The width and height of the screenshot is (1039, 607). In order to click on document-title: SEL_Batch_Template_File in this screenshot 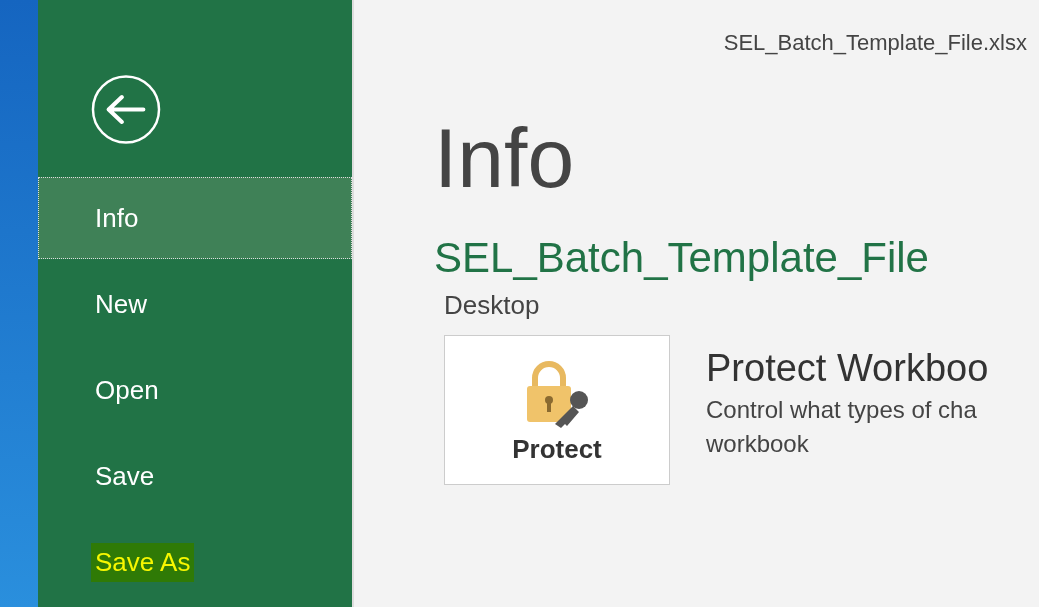, I will do `click(682, 258)`.